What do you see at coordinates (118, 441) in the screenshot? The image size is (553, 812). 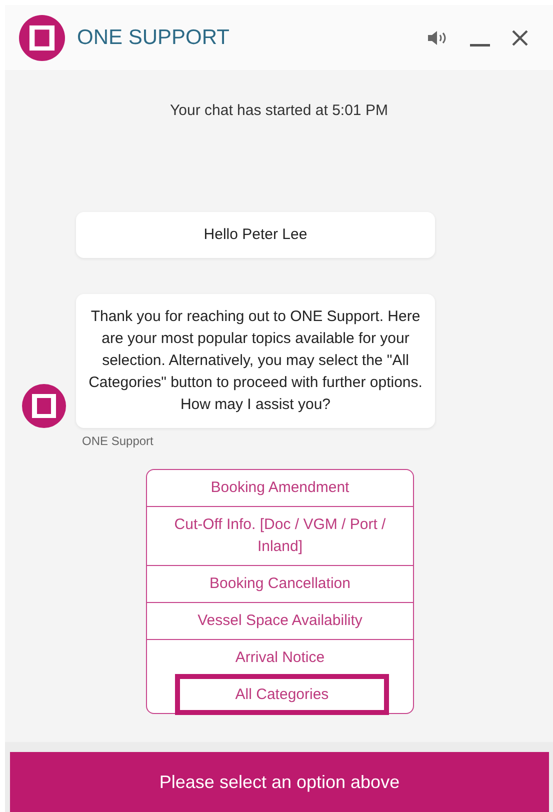 I see `sender-name: ONE Support` at bounding box center [118, 441].